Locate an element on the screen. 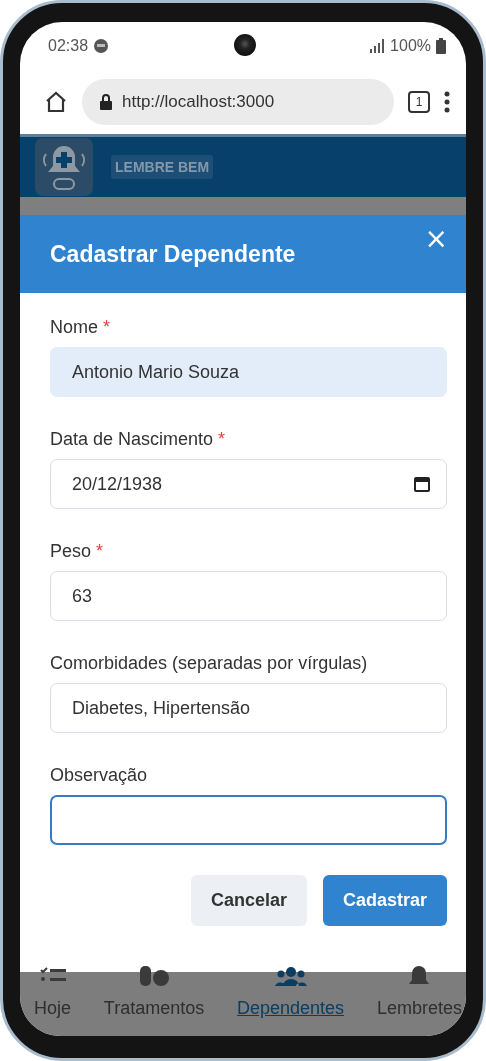 Image resolution: width=486 pixels, height=1061 pixels. modal-title: Cadastrar Dependente is located at coordinates (173, 254).